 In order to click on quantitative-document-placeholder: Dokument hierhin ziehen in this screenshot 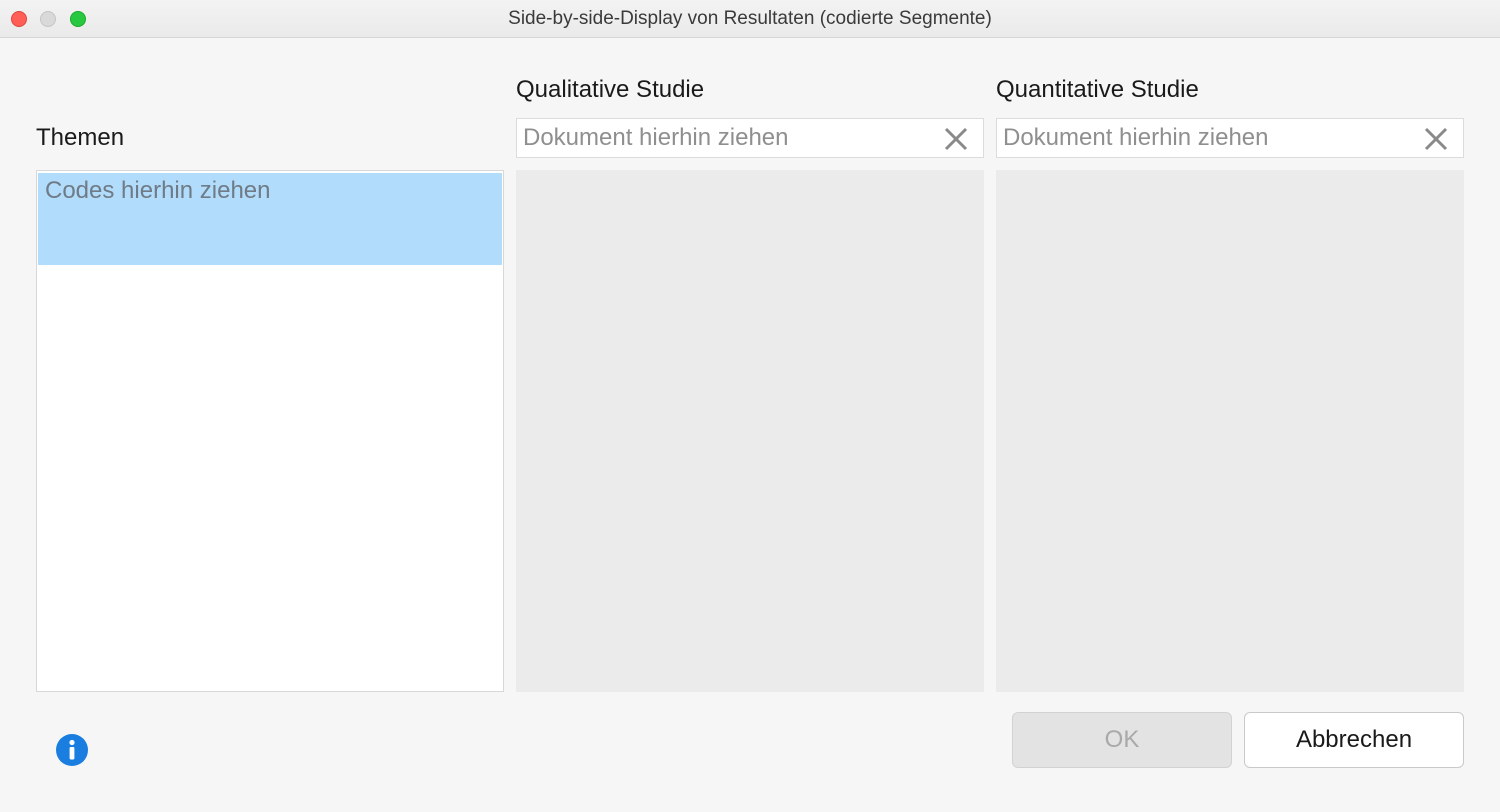, I will do `click(1136, 137)`.